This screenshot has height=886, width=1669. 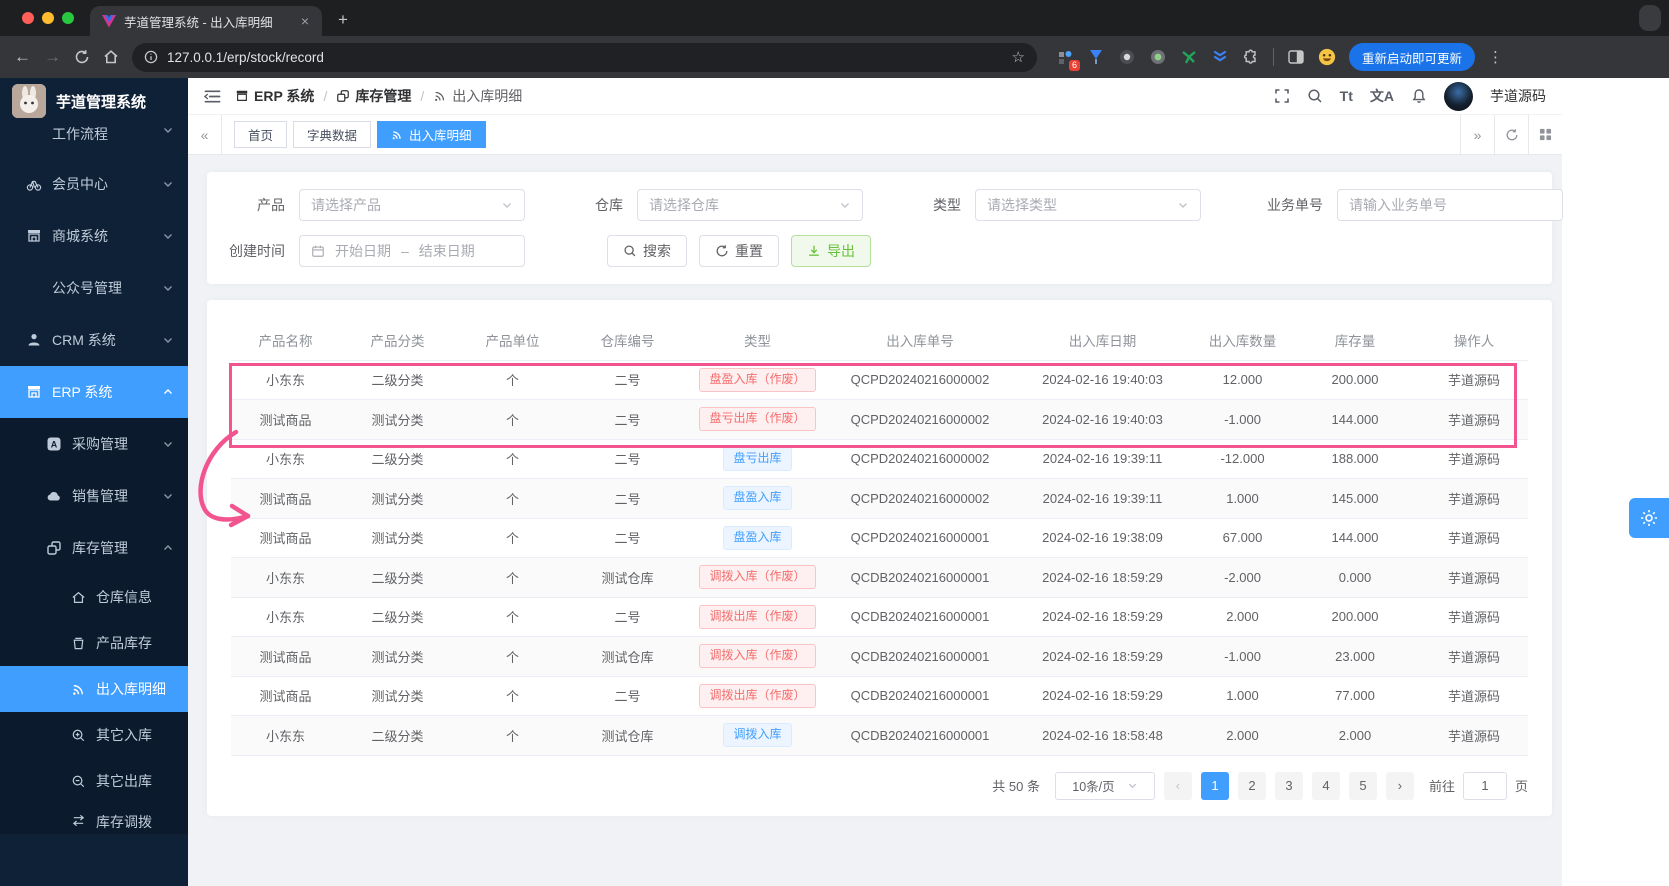 I want to click on reset-button: 重置, so click(x=739, y=251).